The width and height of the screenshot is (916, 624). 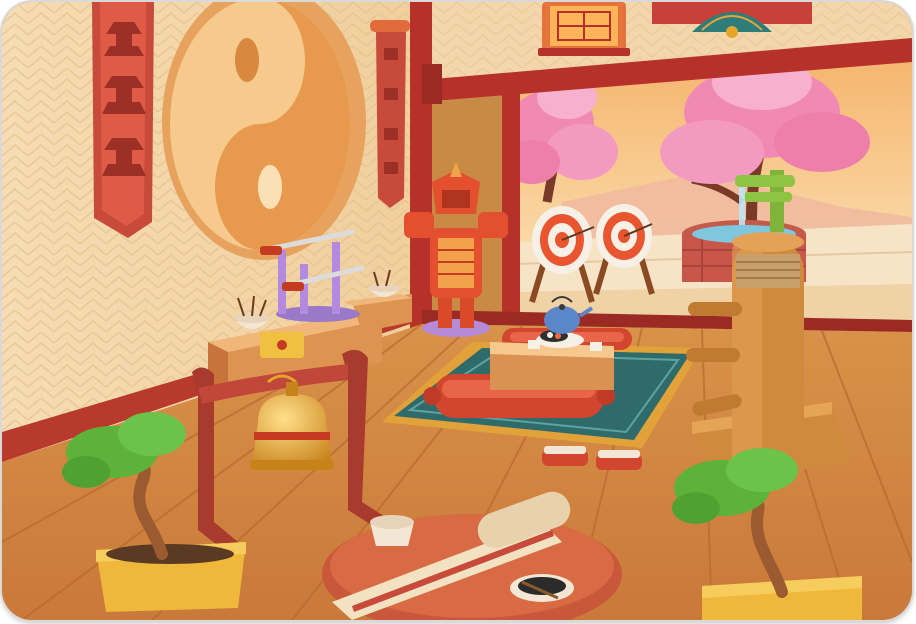 What do you see at coordinates (584, 29) in the screenshot?
I see `hanging-lantern` at bounding box center [584, 29].